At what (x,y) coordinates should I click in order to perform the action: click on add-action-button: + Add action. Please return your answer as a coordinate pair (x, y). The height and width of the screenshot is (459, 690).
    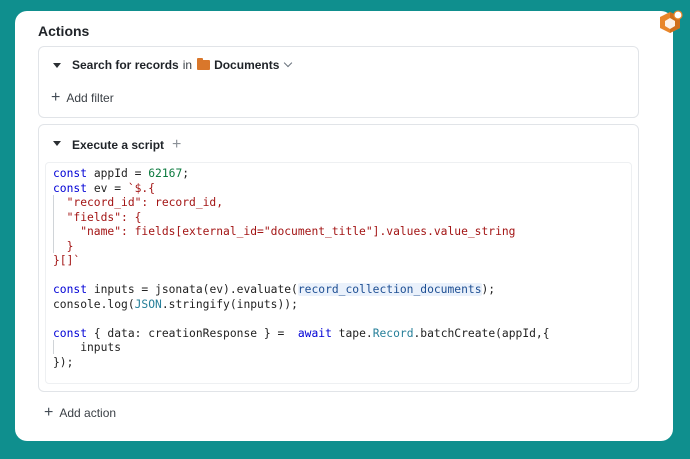
    Looking at the image, I should click on (80, 413).